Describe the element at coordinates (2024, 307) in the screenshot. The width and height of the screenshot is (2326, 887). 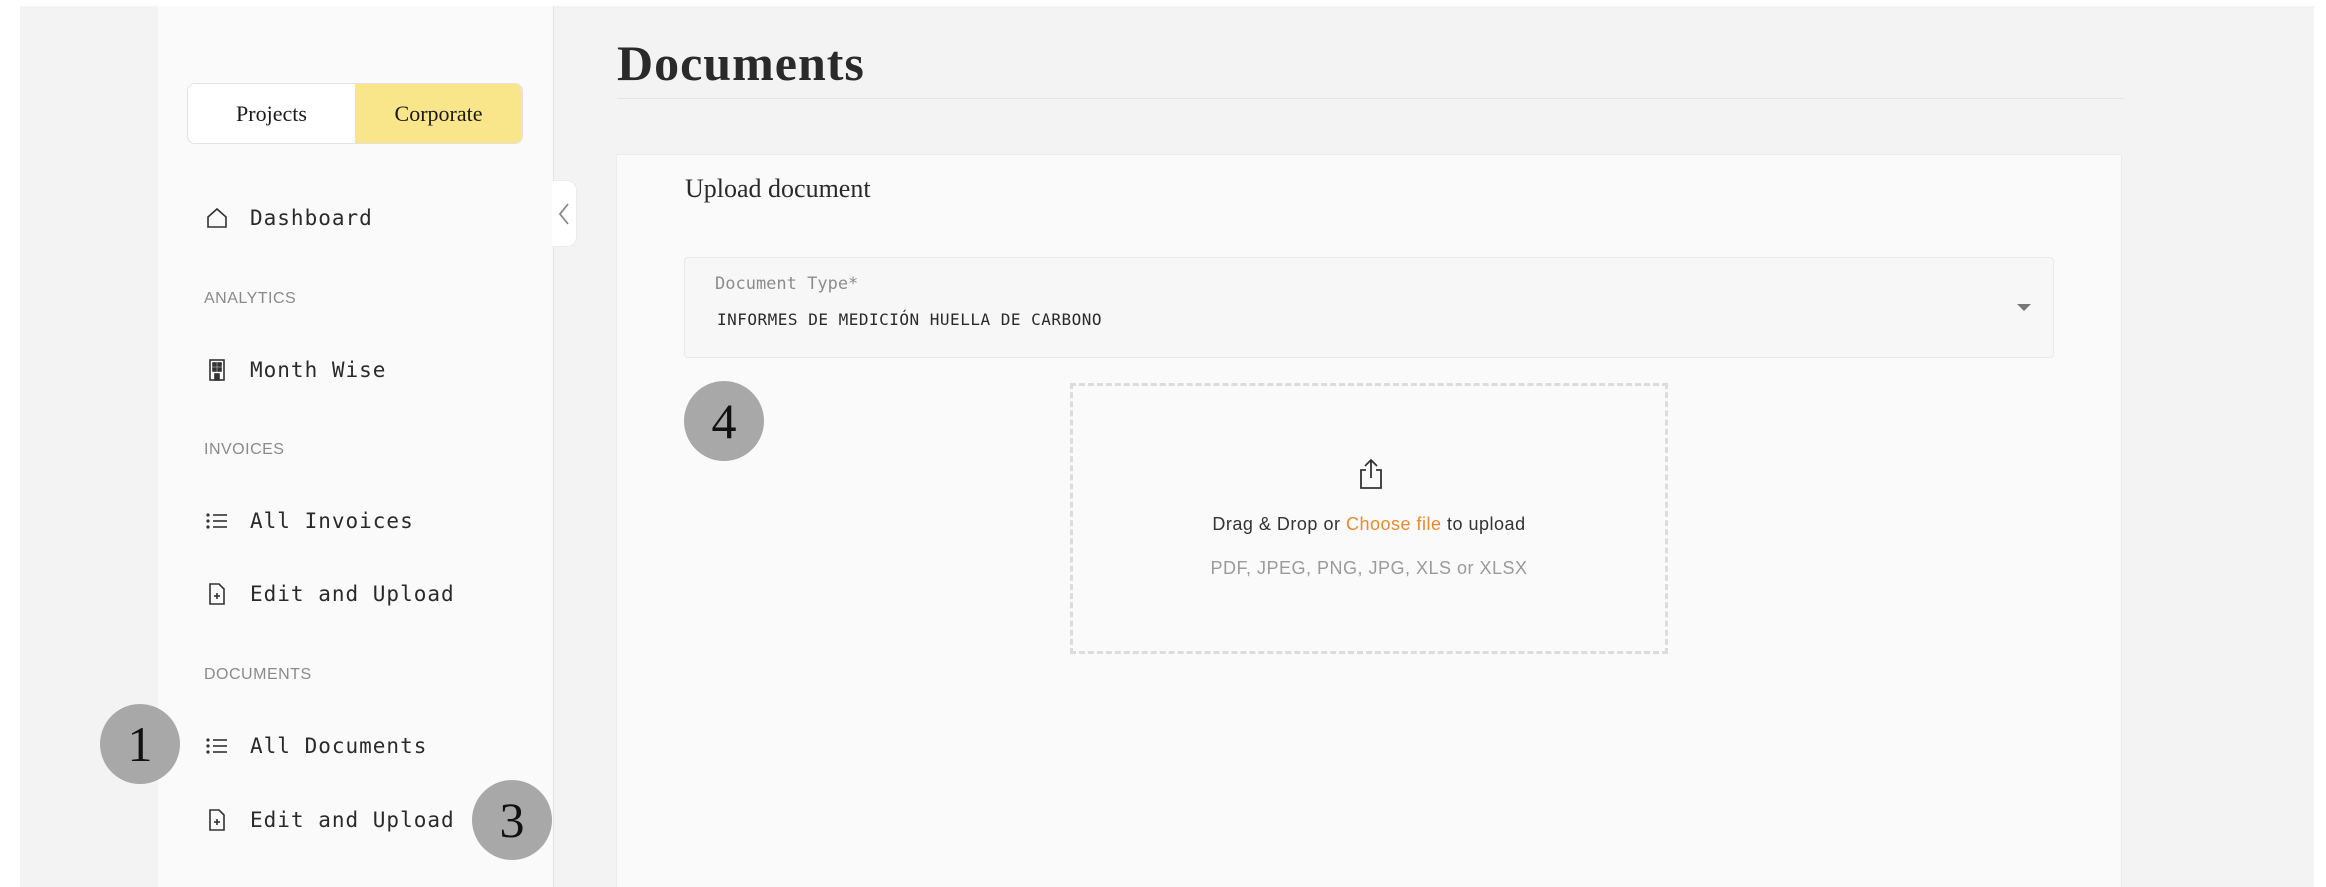
I see `caret-down-icon` at that location.